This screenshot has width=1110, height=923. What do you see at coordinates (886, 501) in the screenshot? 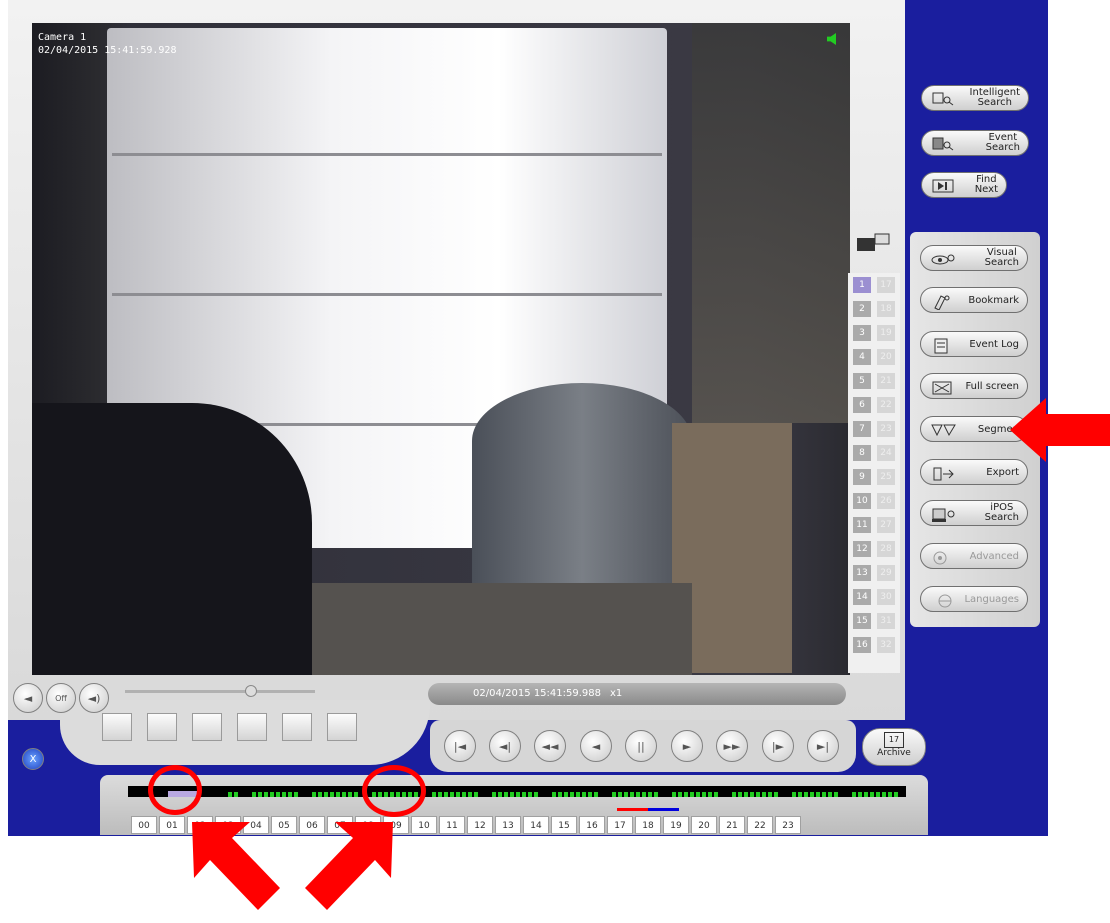
I see `camera-channel-26: 26` at bounding box center [886, 501].